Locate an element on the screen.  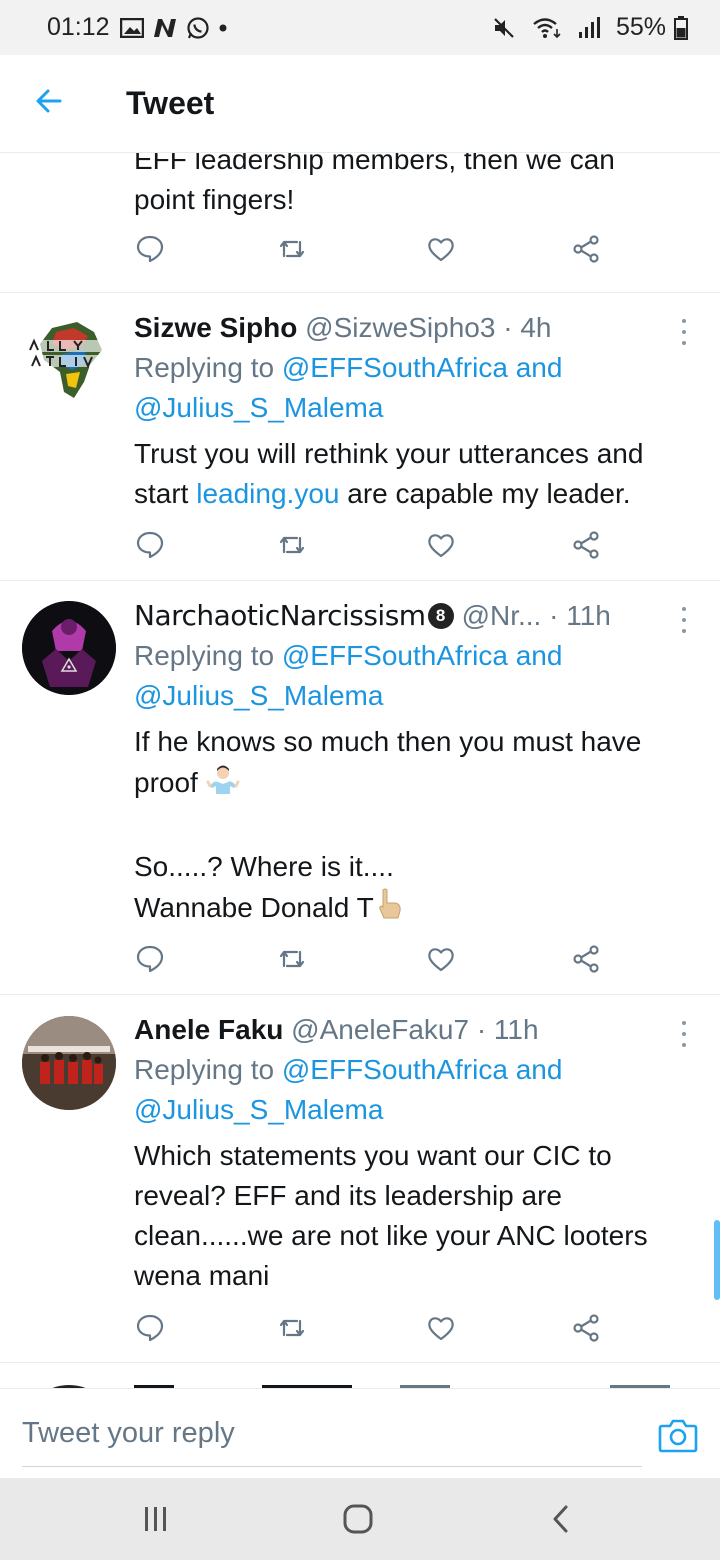
tweet-header: NarchaoticNarcissism 8 @Nr... · 11h is located at coordinates (412, 616).